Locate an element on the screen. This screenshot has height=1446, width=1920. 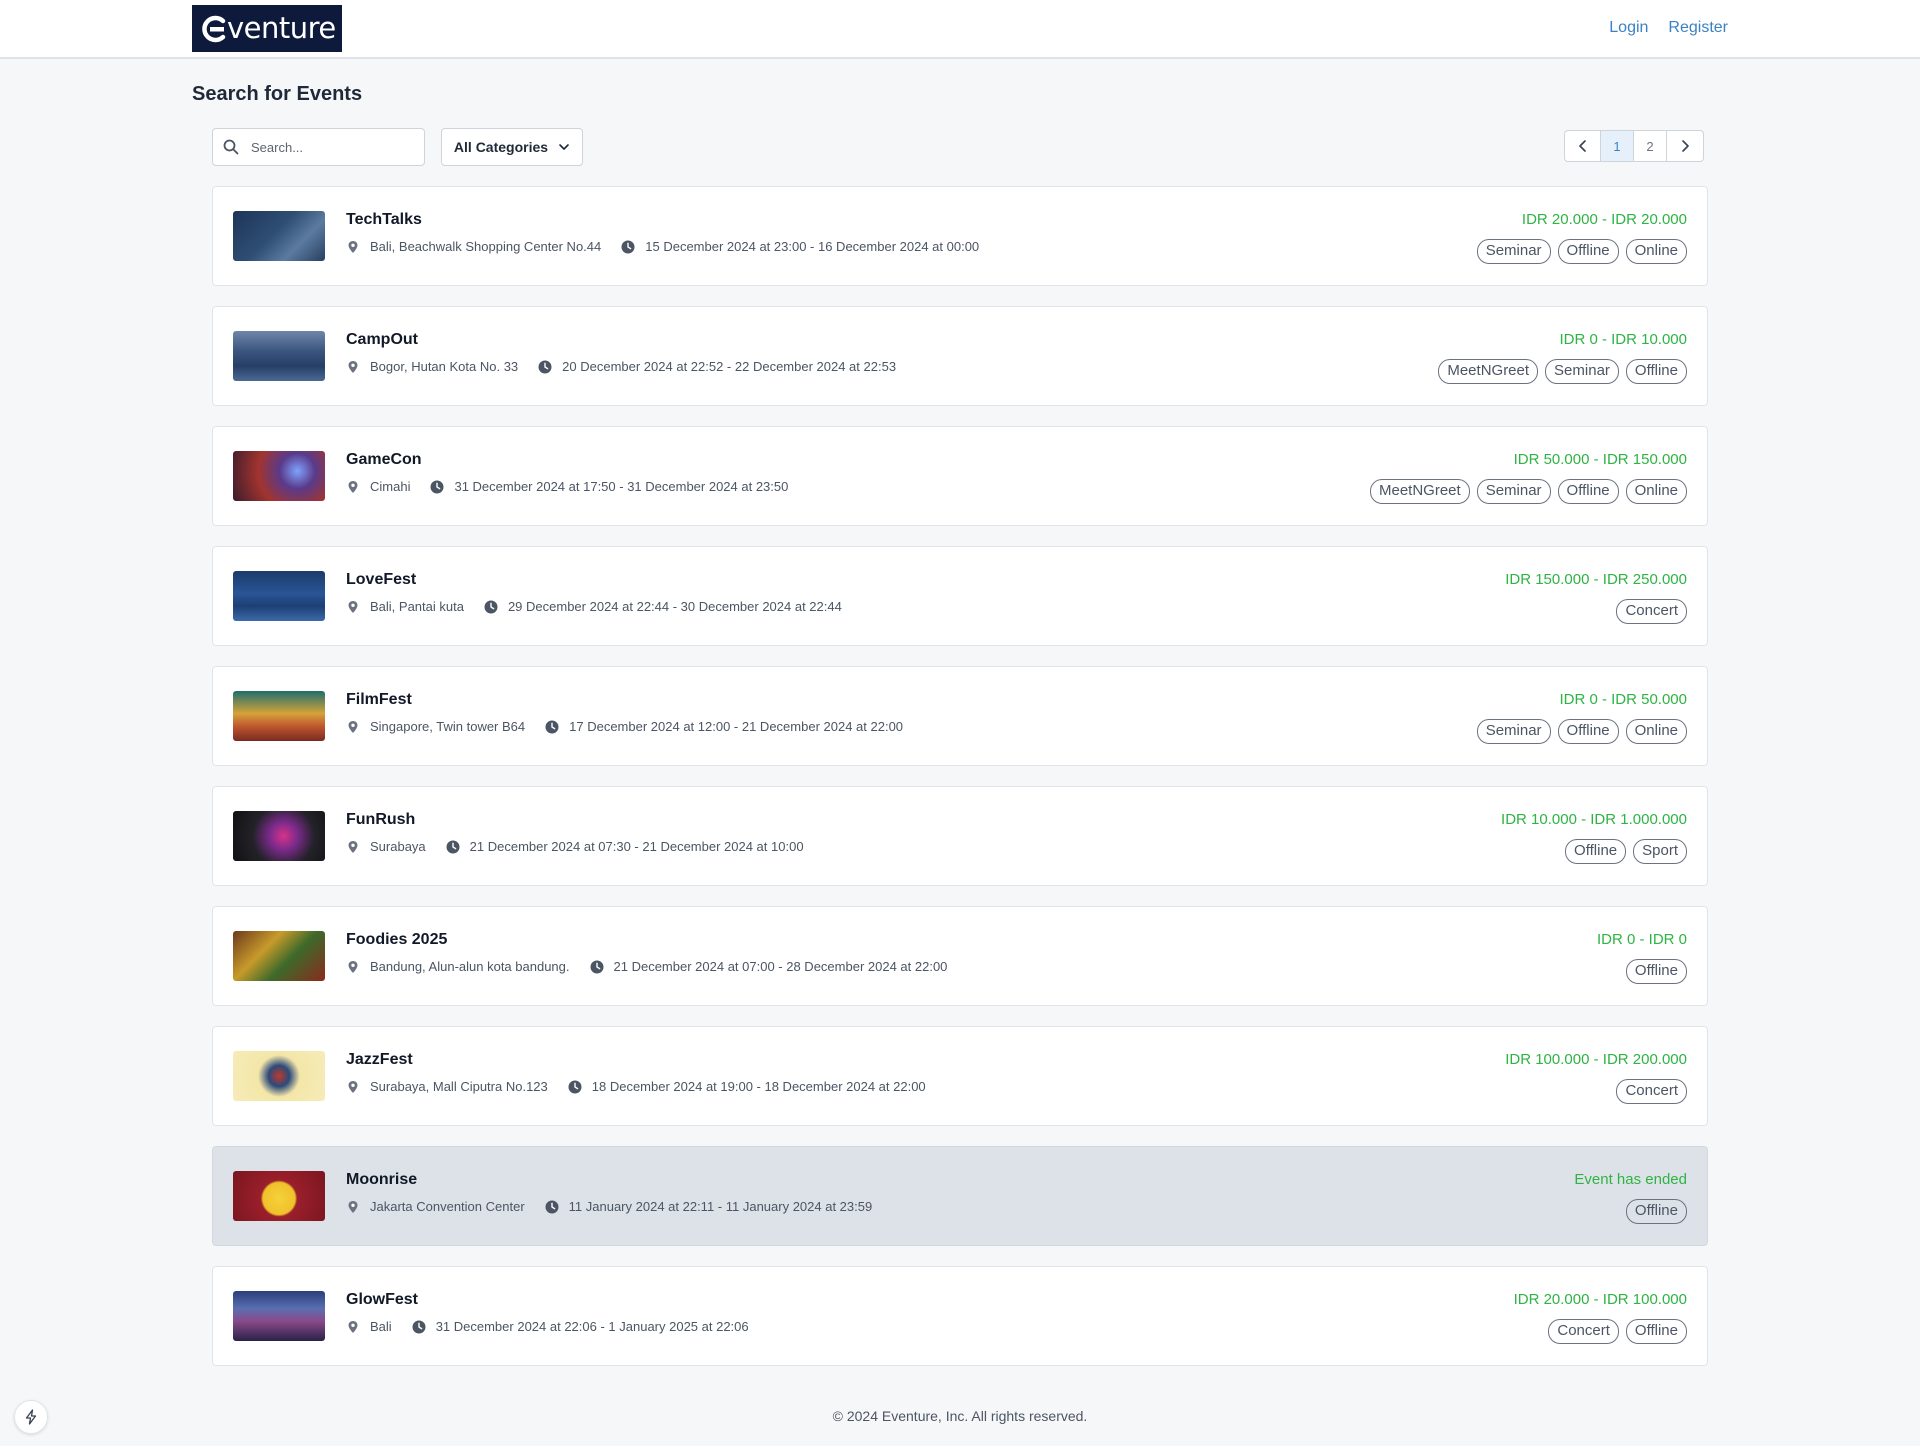
event-tag: MeetNGreet is located at coordinates (1488, 371).